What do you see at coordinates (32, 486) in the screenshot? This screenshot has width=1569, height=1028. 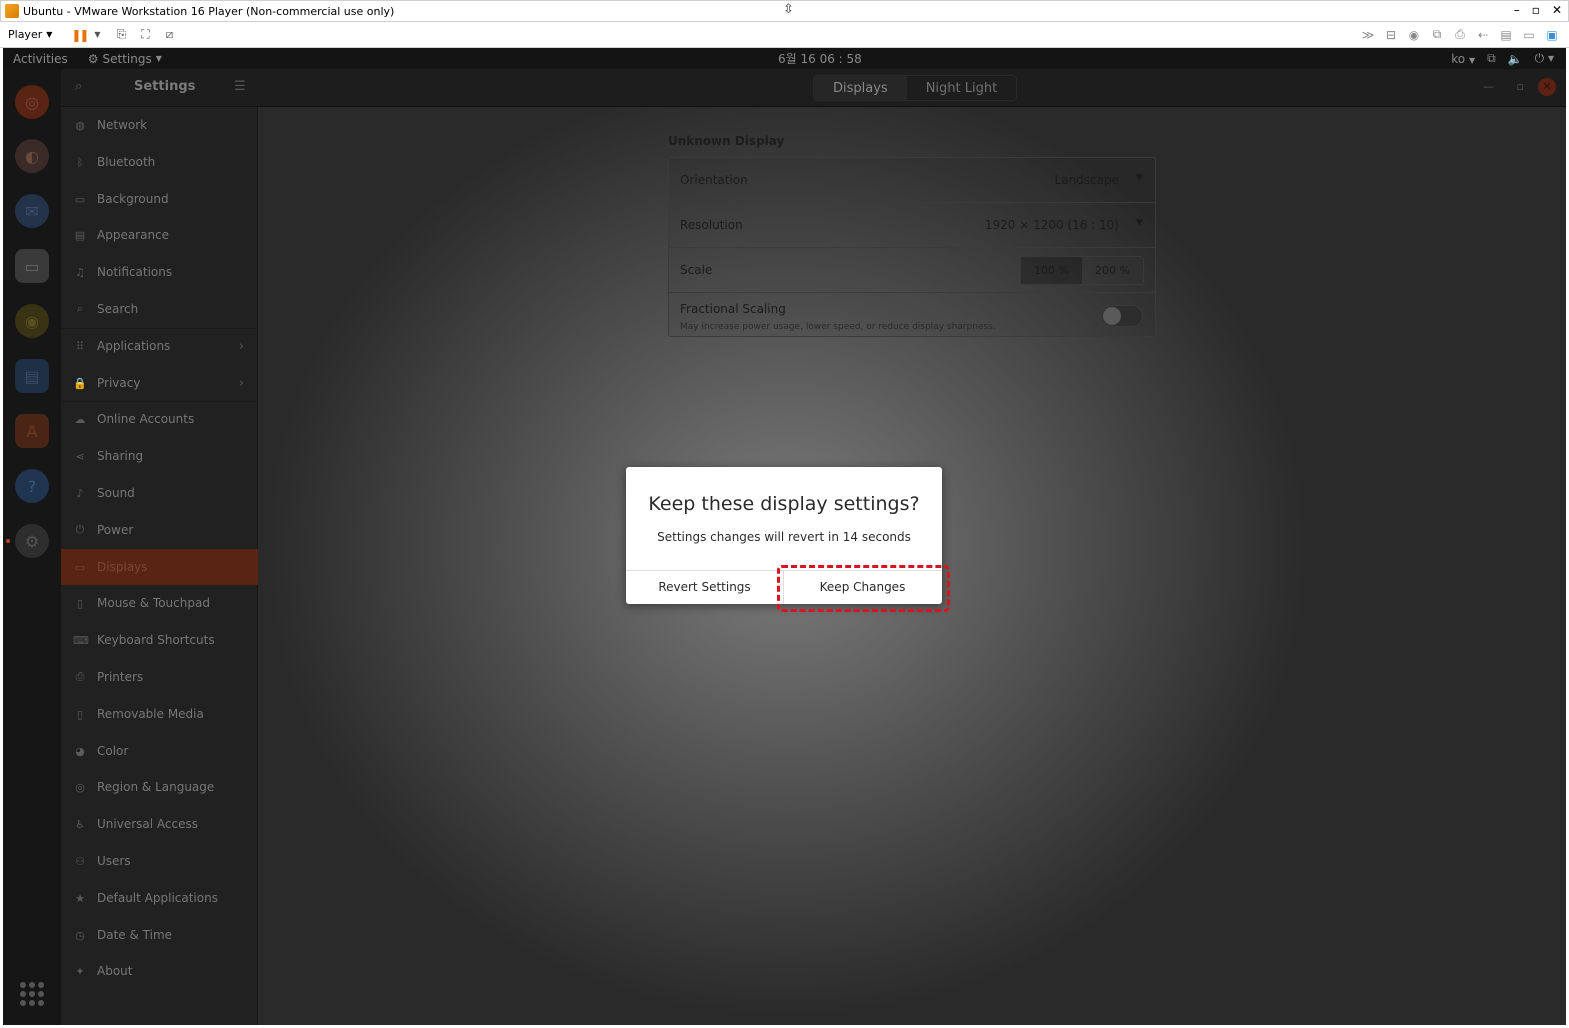 I see `help-icon: ?` at bounding box center [32, 486].